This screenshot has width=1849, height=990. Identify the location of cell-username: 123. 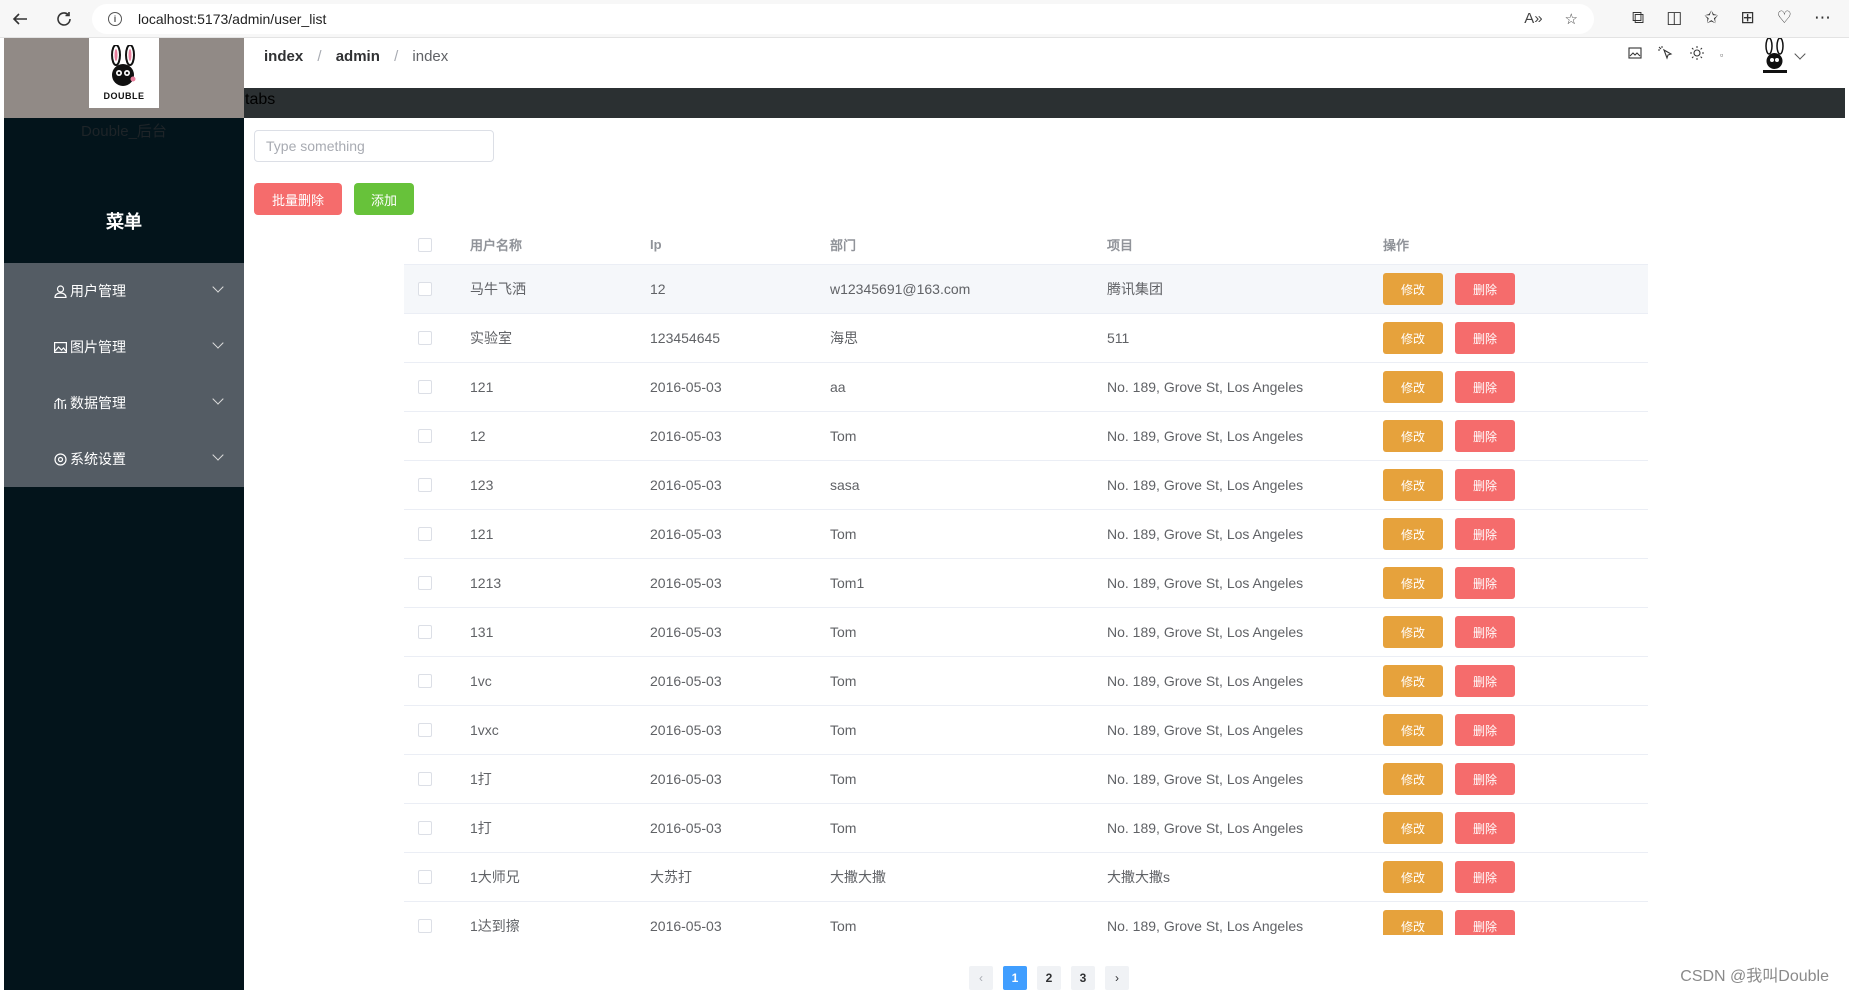
(482, 485).